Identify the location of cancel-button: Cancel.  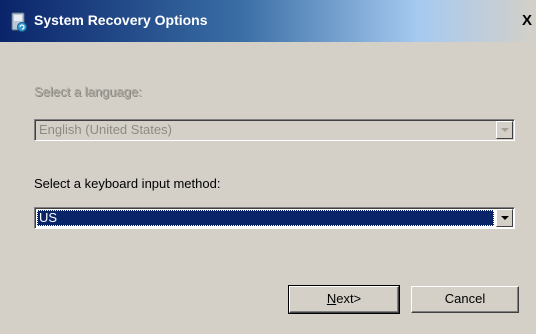
(465, 299).